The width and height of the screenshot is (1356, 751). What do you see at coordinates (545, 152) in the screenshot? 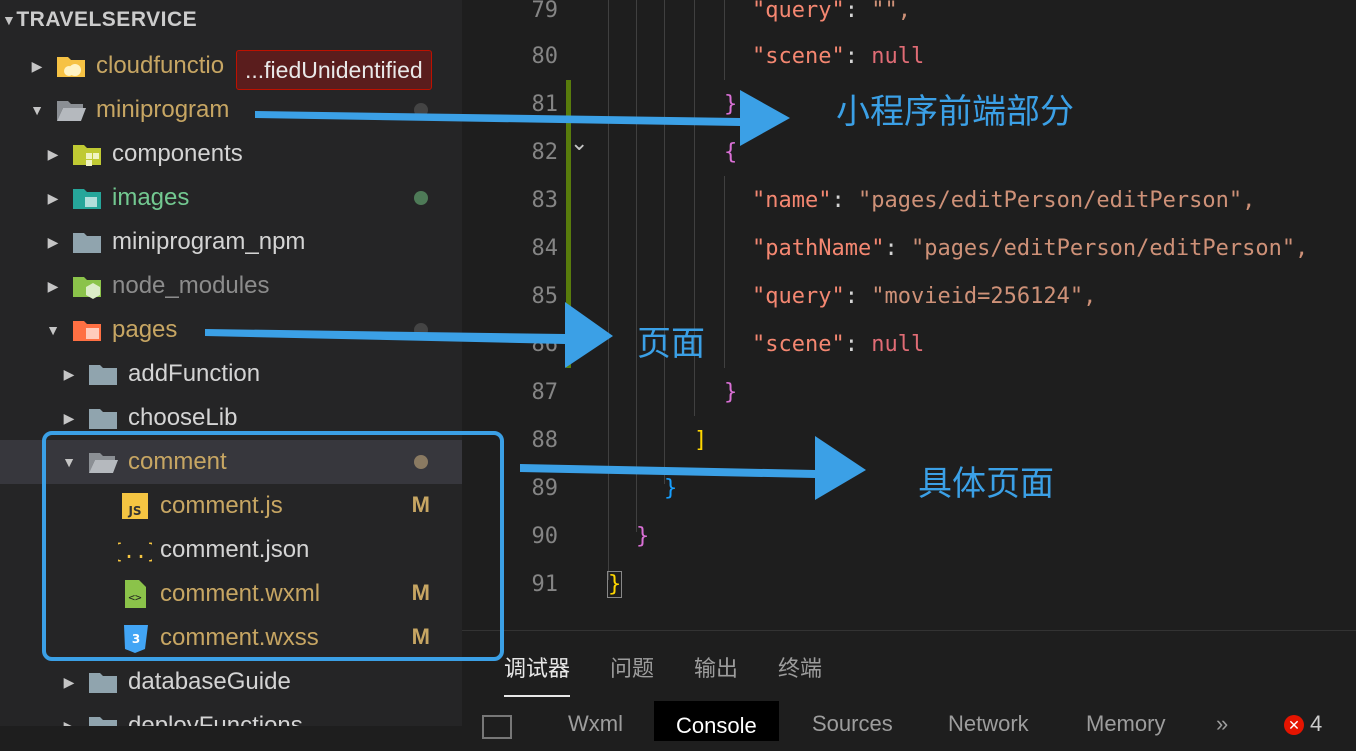
I see `line-number: 82` at bounding box center [545, 152].